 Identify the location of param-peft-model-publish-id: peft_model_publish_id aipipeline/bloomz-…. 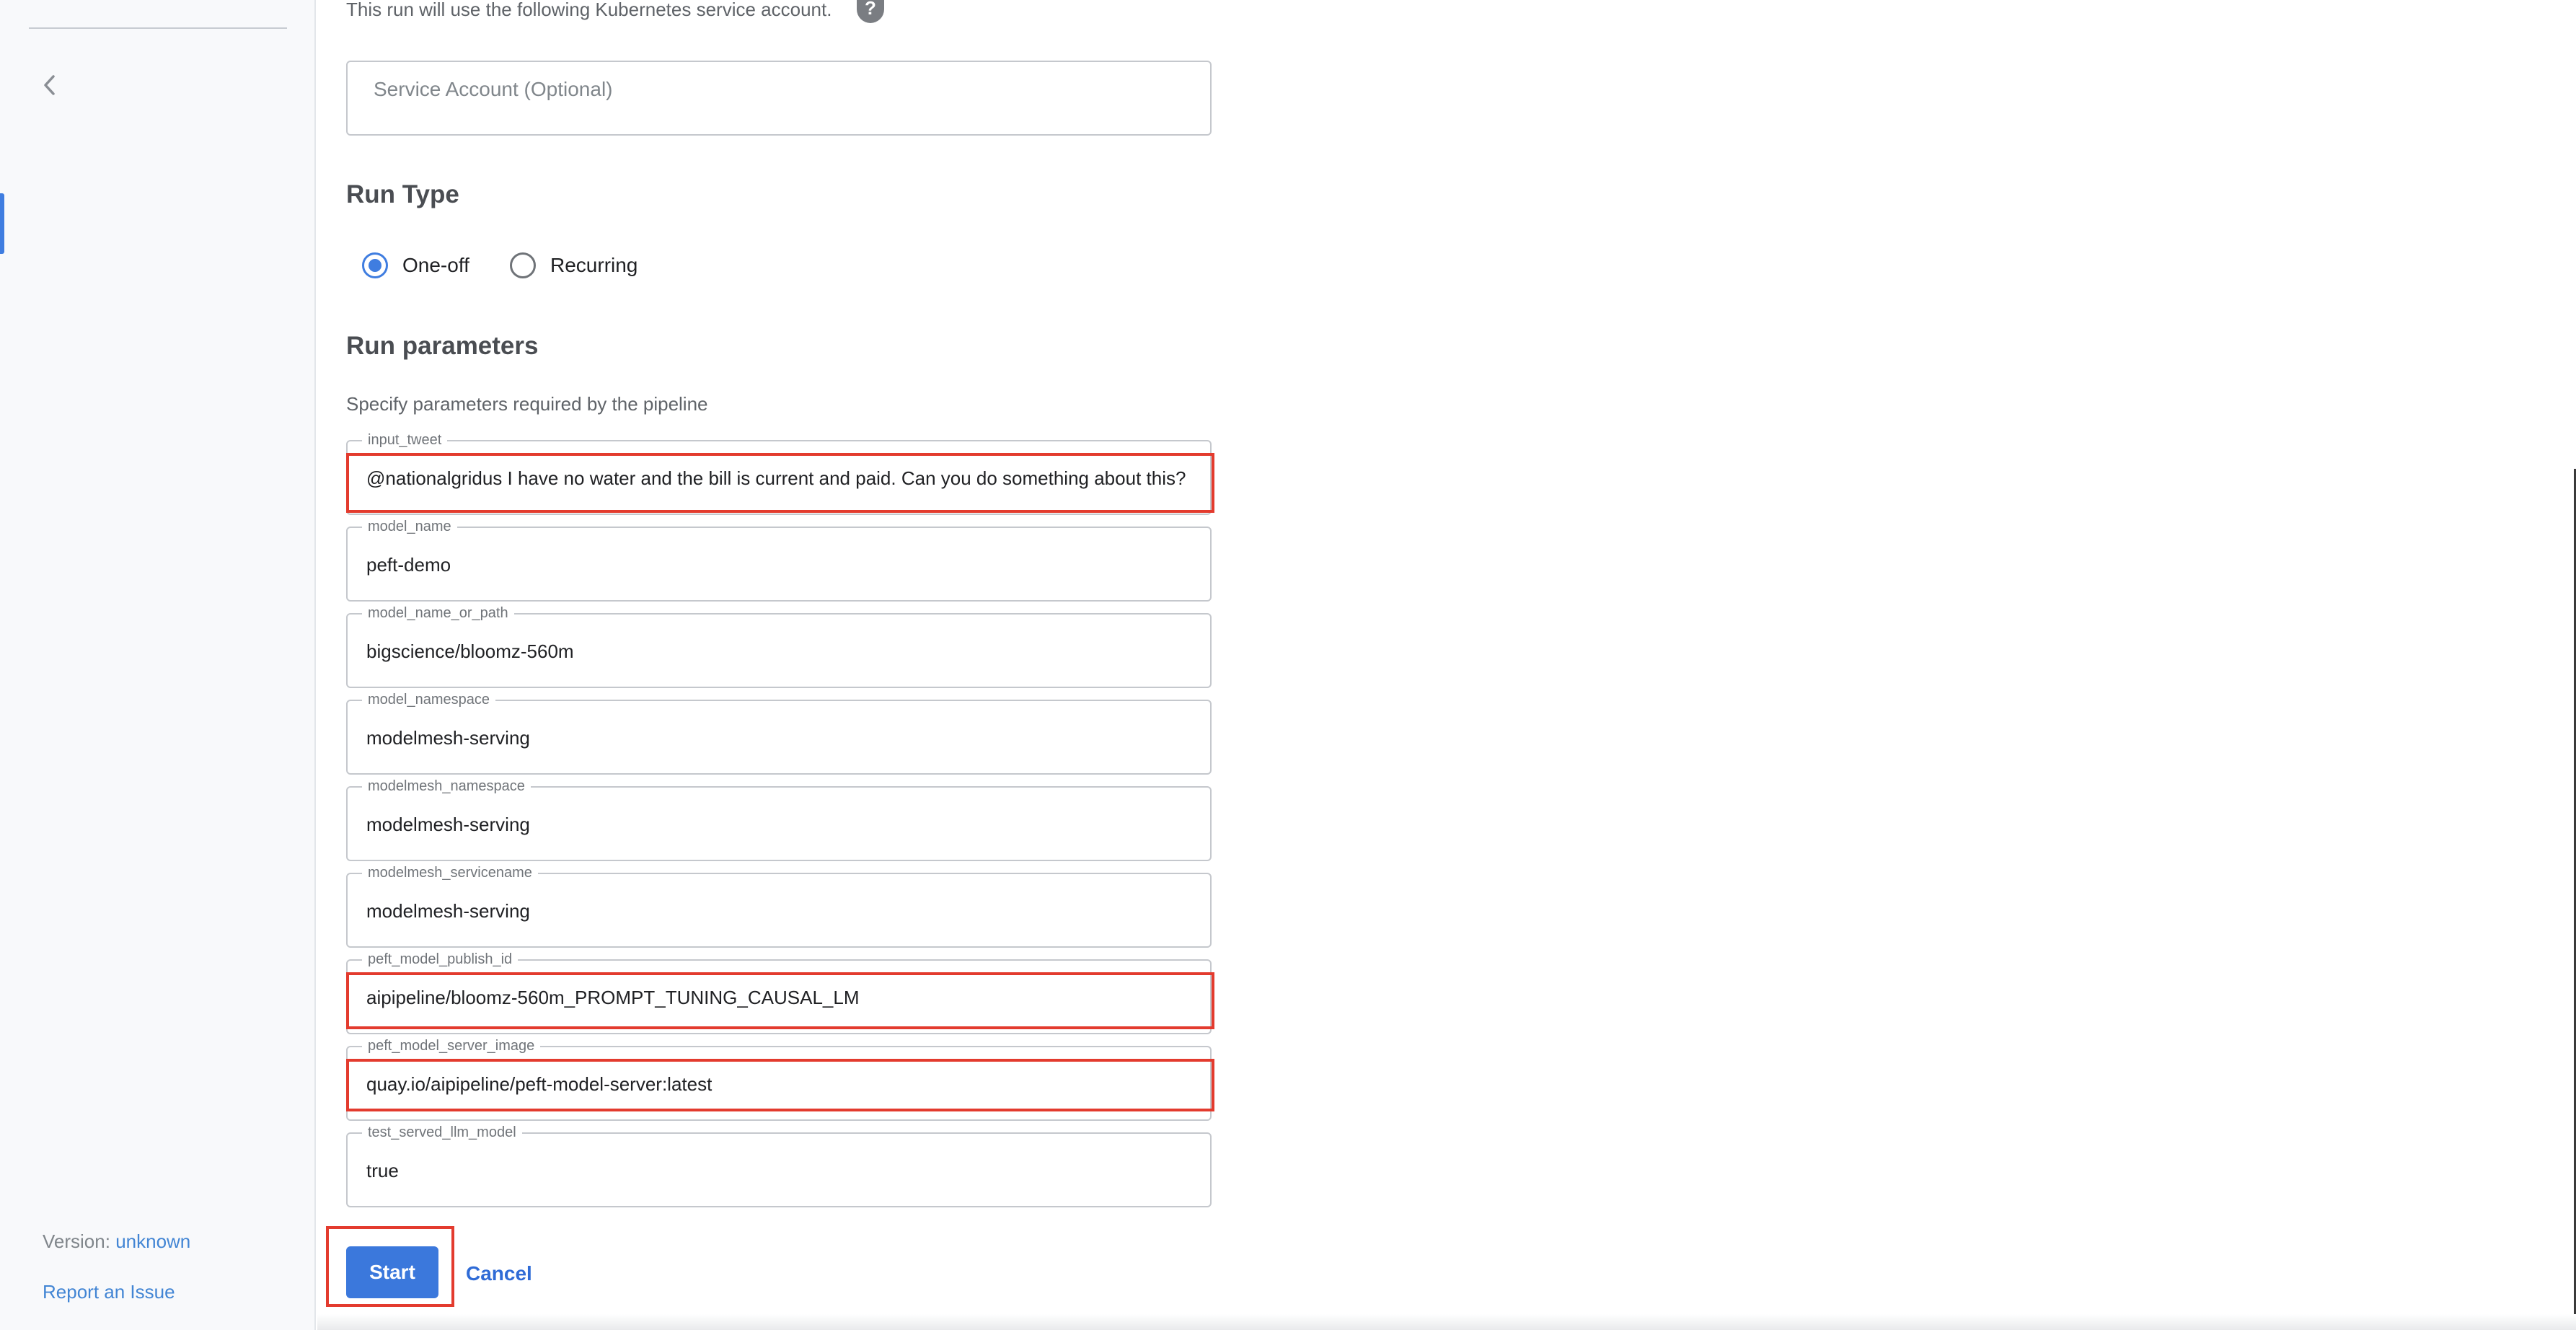
(779, 992).